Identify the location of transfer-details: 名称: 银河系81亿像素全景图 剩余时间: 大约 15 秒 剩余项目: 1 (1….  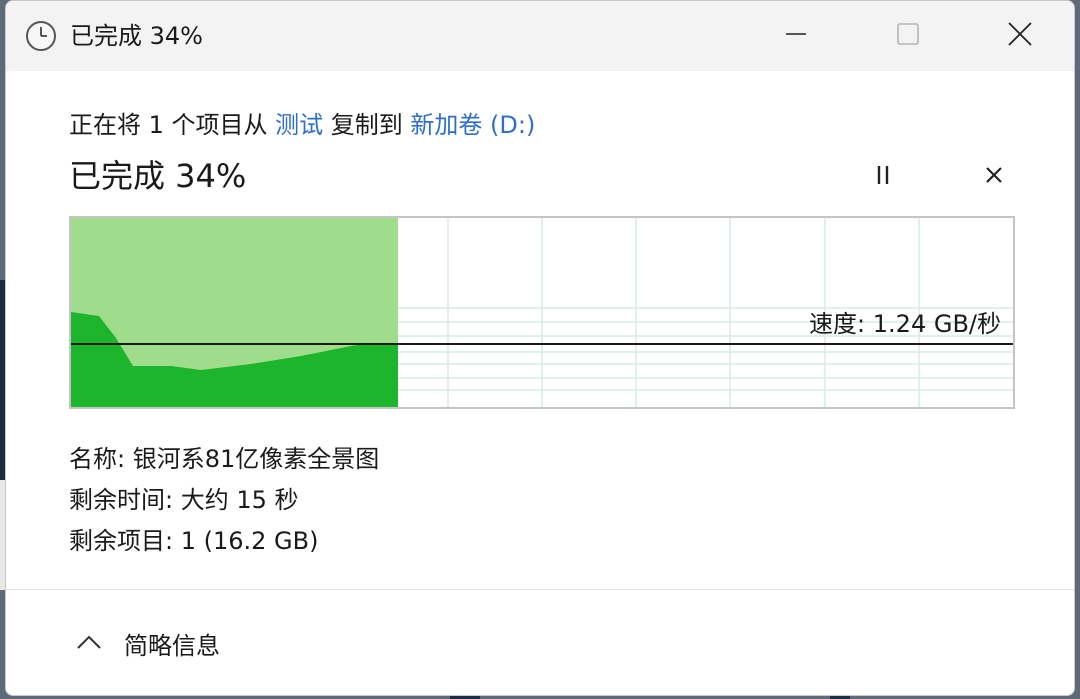
(224, 500).